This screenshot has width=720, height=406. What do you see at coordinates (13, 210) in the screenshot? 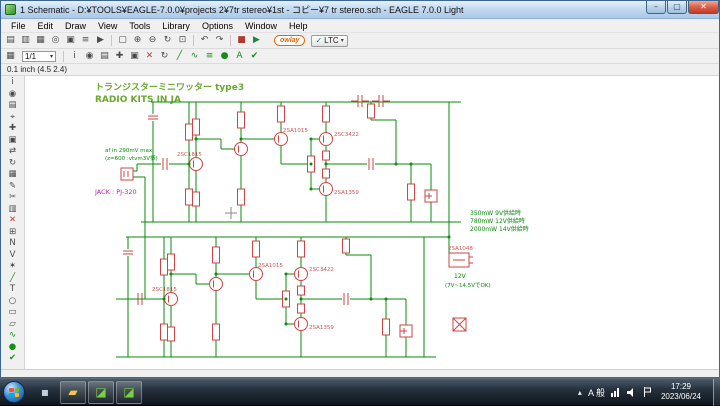
I see `paste-tool: ▥` at bounding box center [13, 210].